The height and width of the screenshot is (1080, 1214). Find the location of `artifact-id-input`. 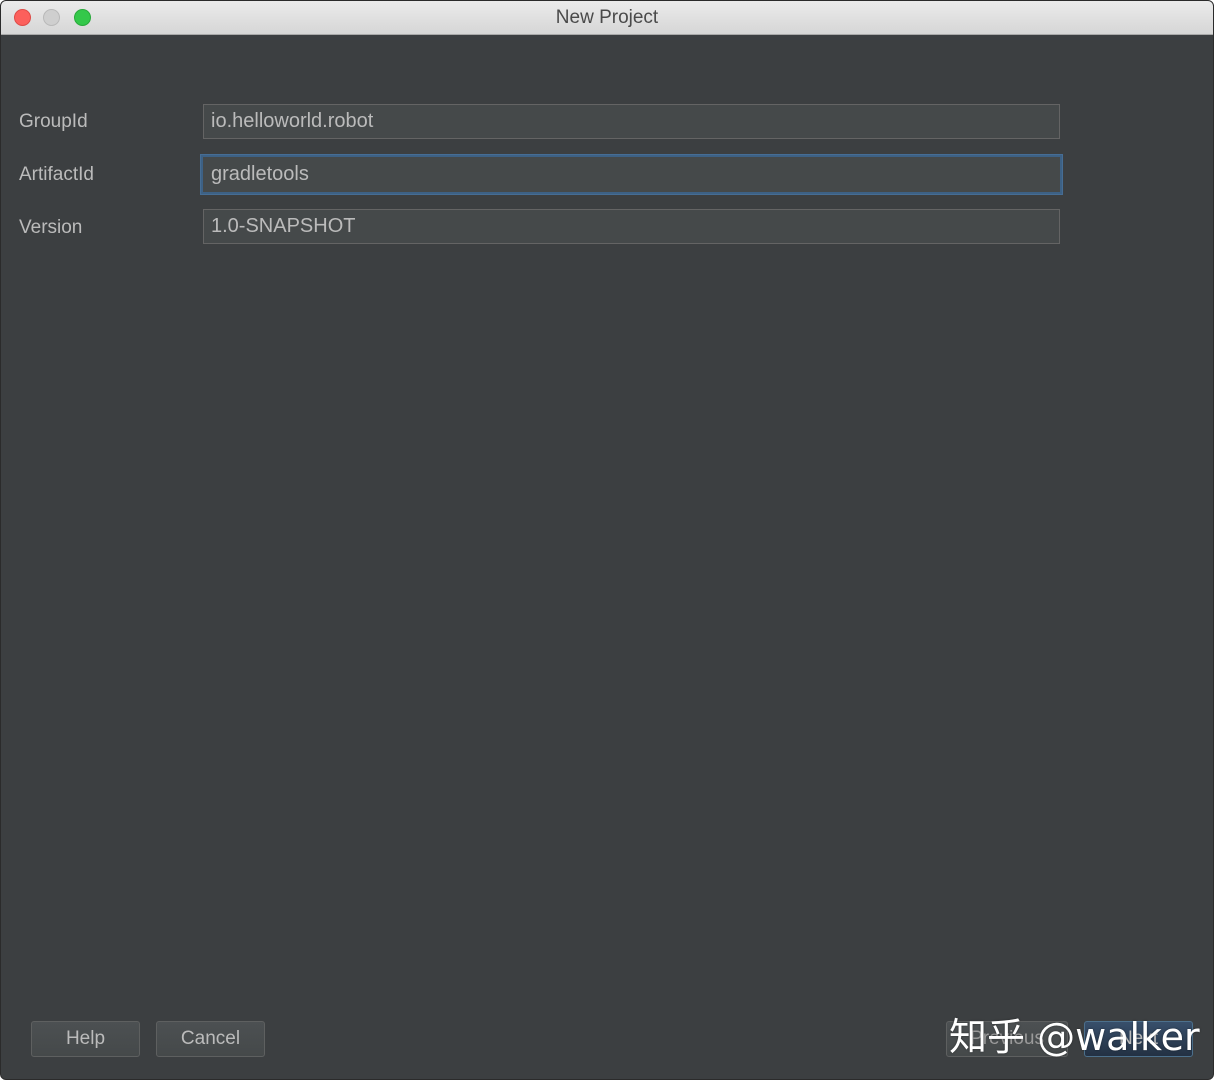

artifact-id-input is located at coordinates (631, 174).